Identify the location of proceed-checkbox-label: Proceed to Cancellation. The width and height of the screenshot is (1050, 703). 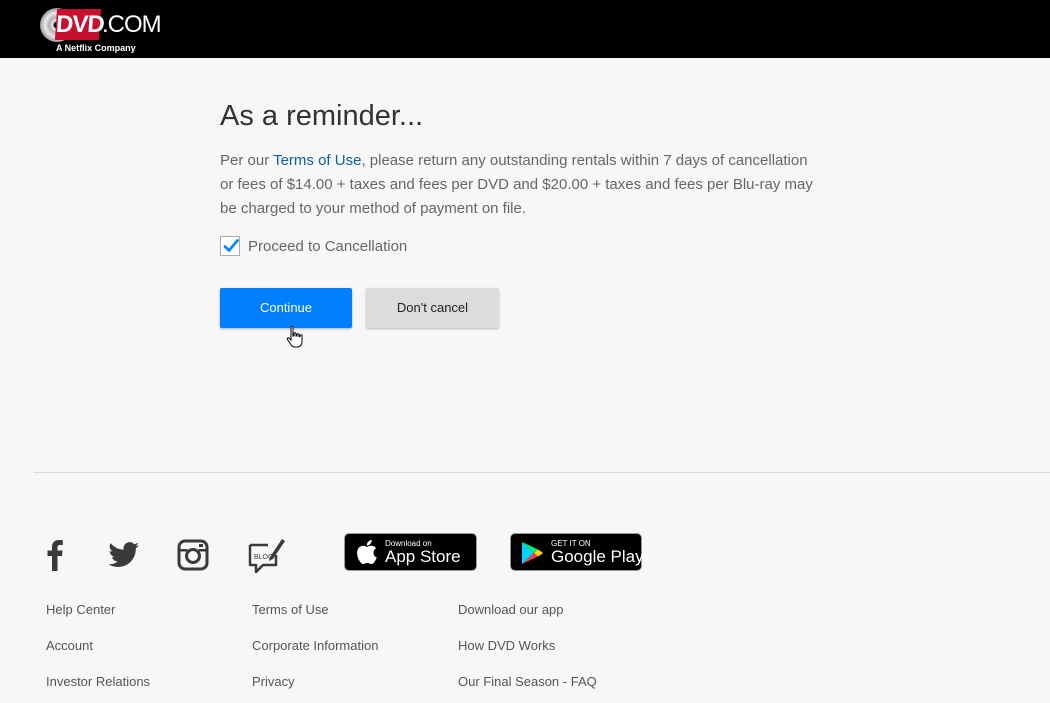
(328, 246).